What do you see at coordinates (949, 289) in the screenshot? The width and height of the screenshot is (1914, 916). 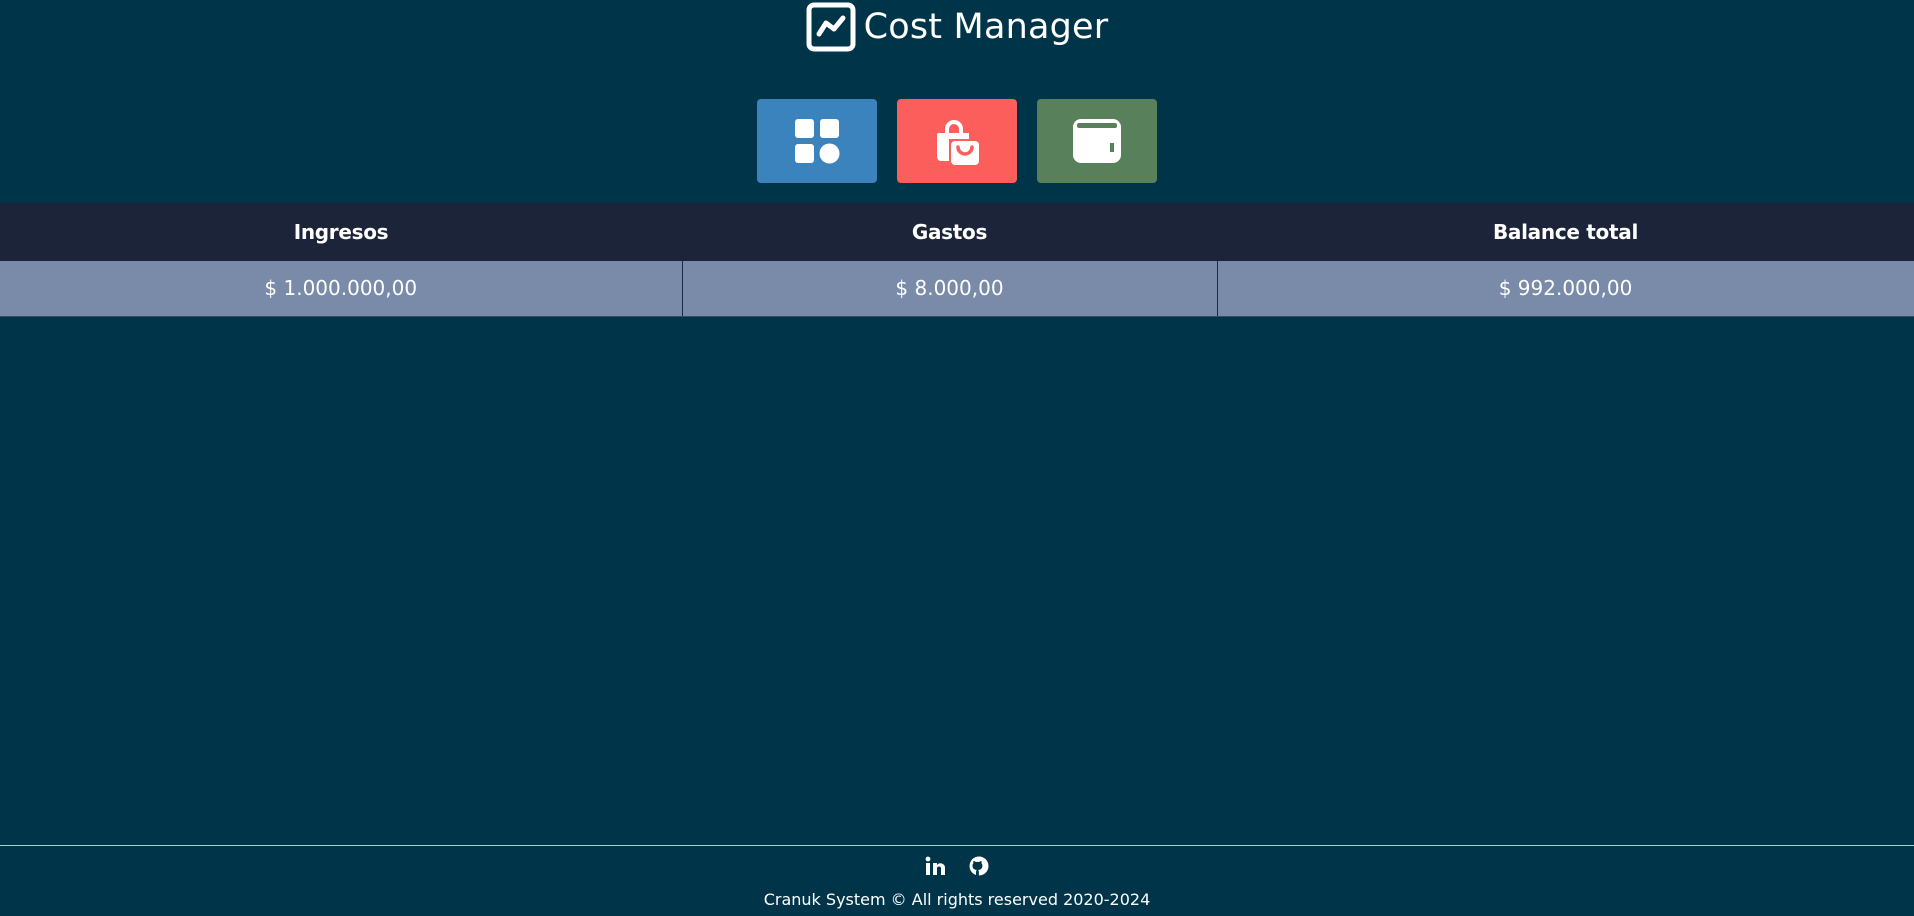 I see `expenses-value: $ 8.000,00` at bounding box center [949, 289].